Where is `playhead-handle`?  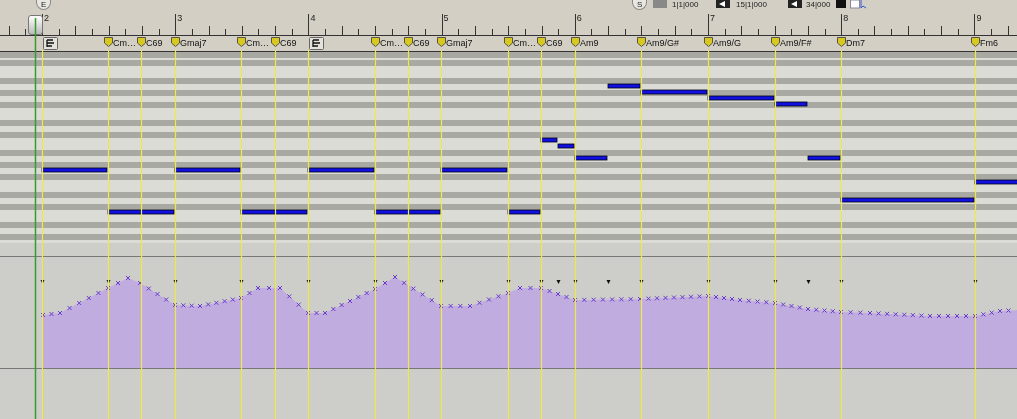
playhead-handle is located at coordinates (35, 25).